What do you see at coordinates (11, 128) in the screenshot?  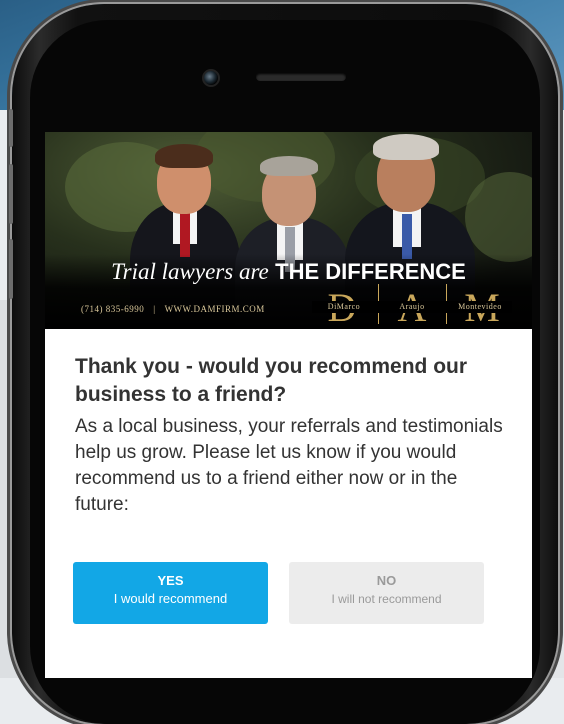 I see `phone-mute-switch` at bounding box center [11, 128].